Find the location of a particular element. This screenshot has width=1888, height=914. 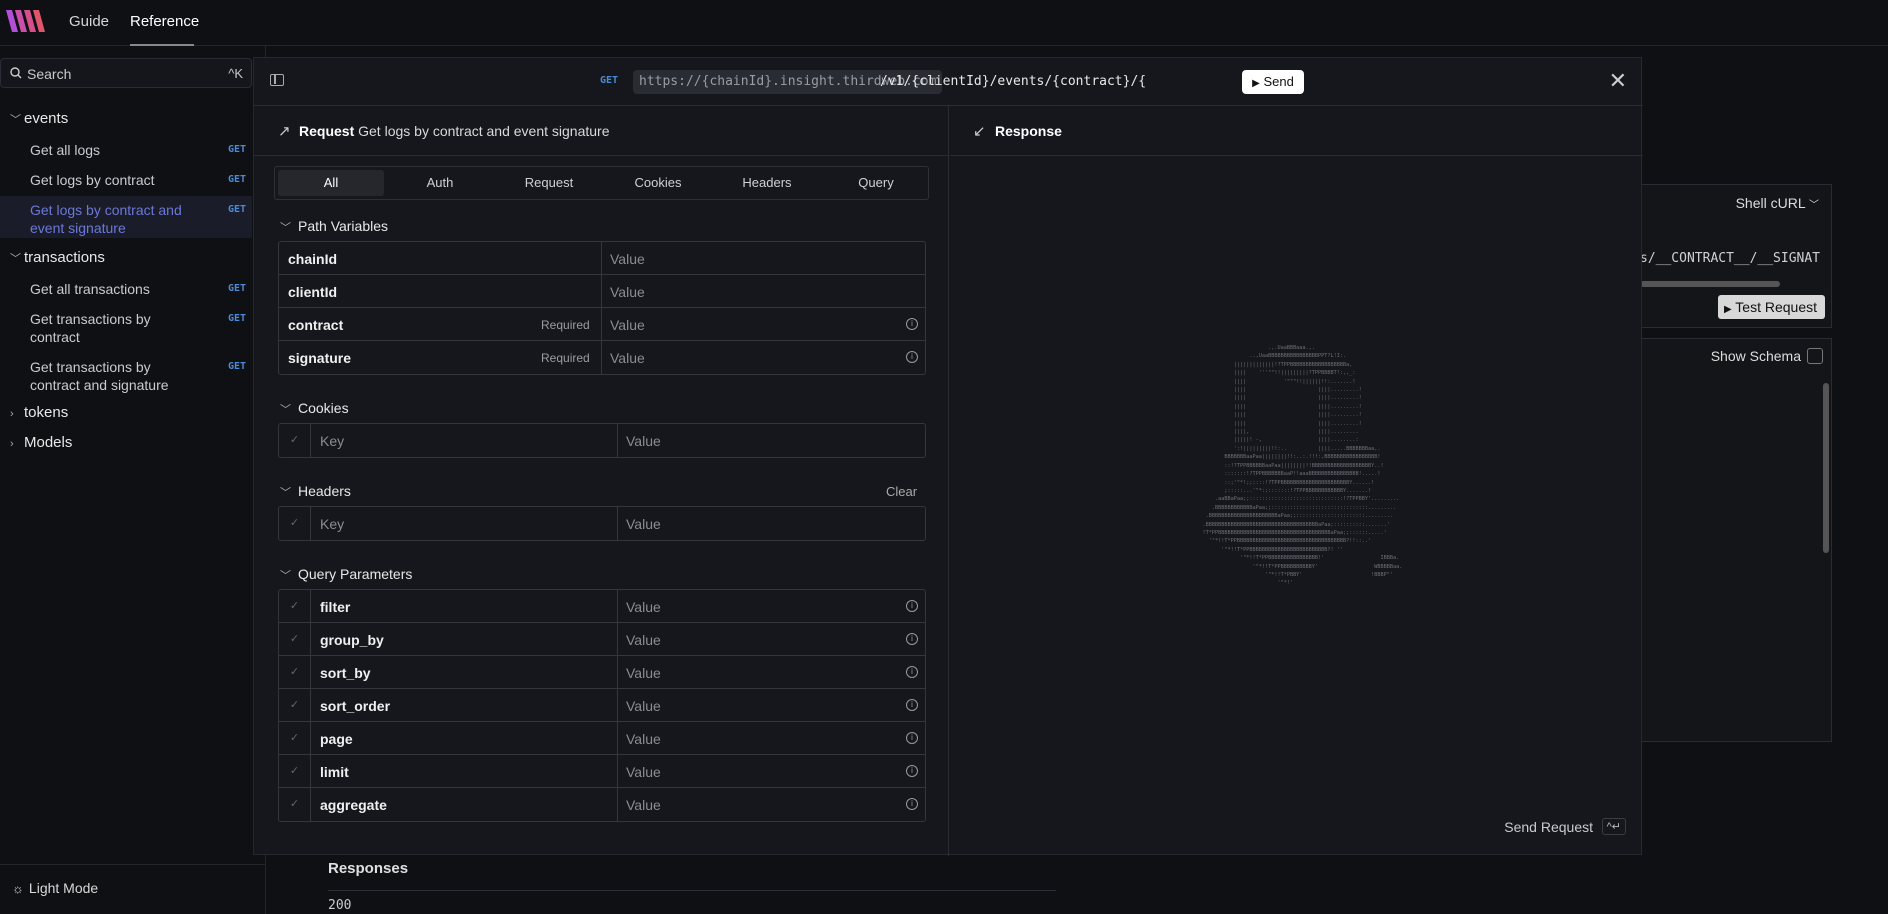

logo-icon is located at coordinates (26, 21).